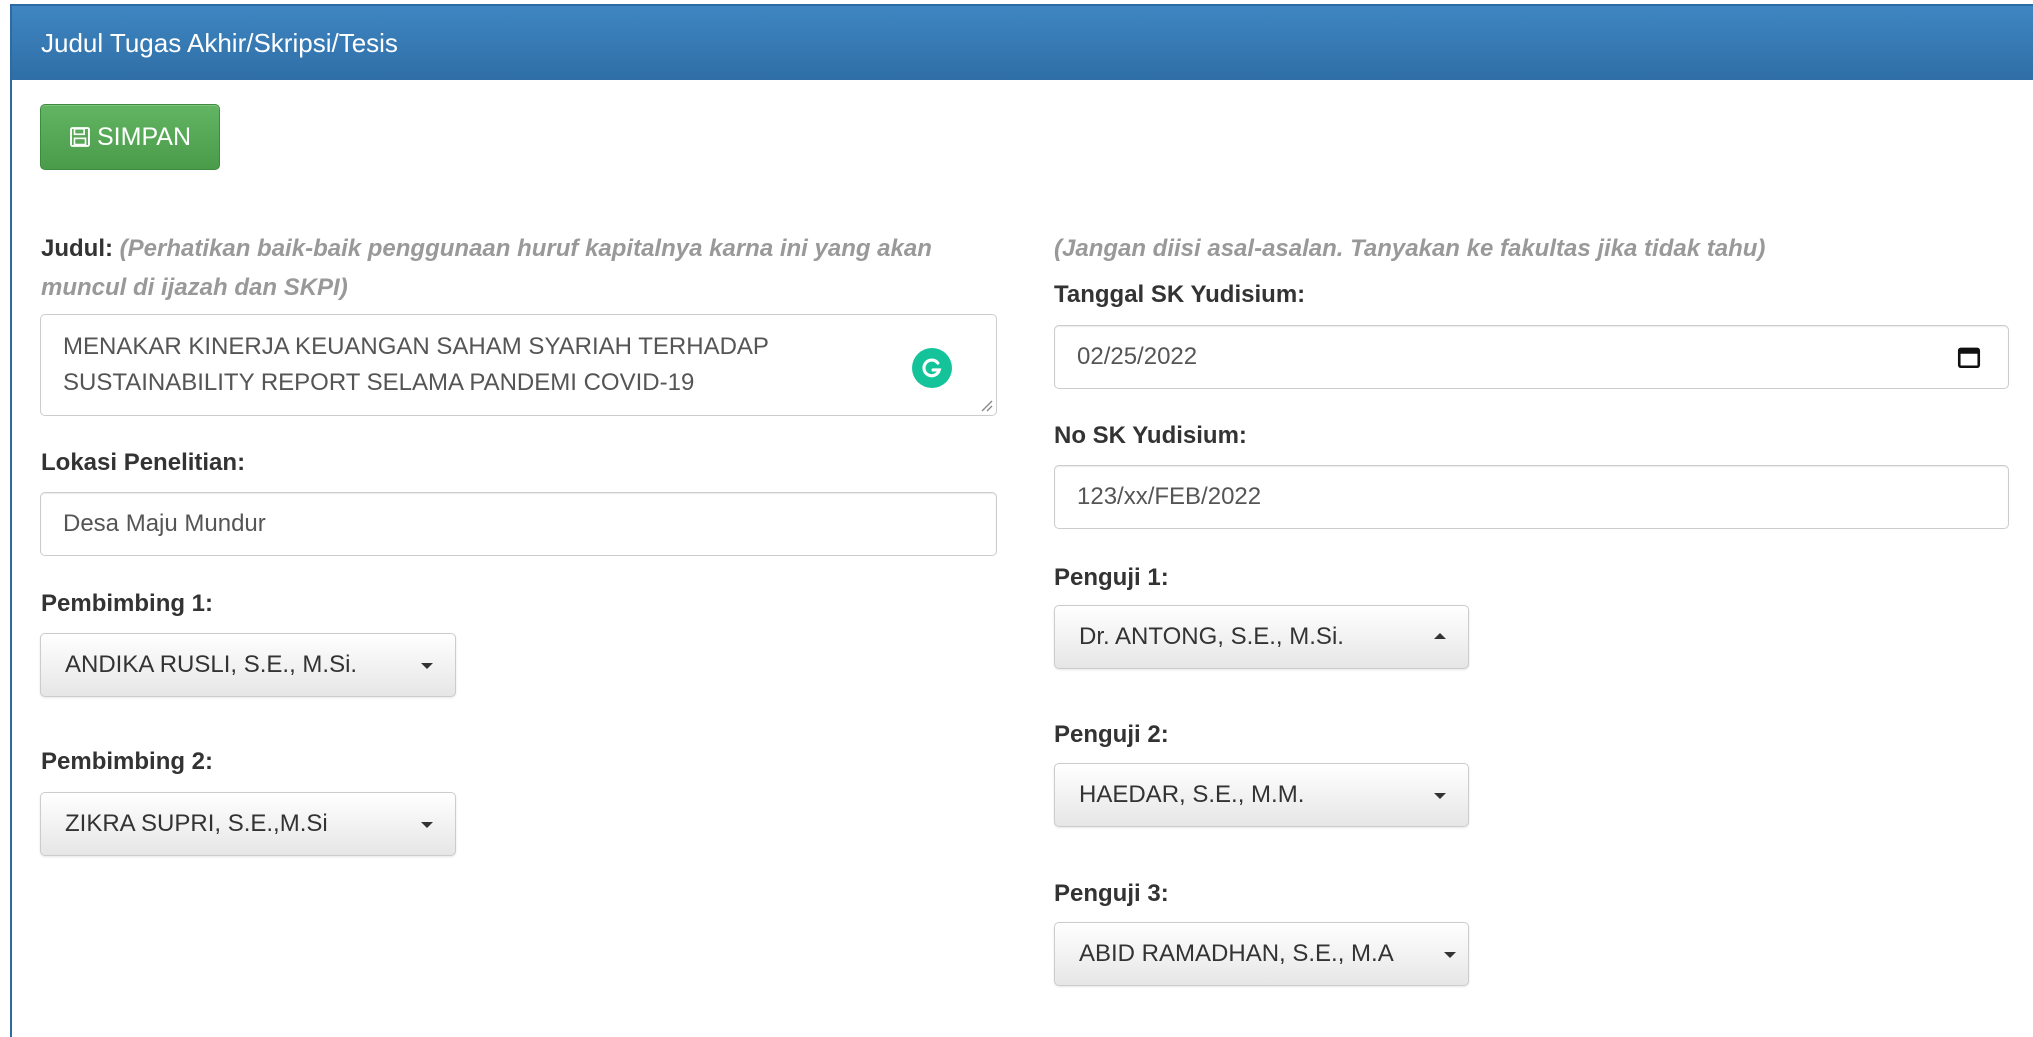 The height and width of the screenshot is (1037, 2033). Describe the element at coordinates (1111, 577) in the screenshot. I see `penguji1-label: Penguji 1:` at that location.